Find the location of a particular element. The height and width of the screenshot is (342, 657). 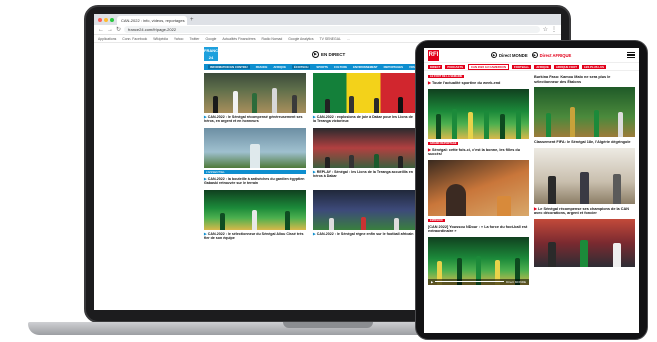

bookmark: Conn. Facebook is located at coordinates (134, 39).